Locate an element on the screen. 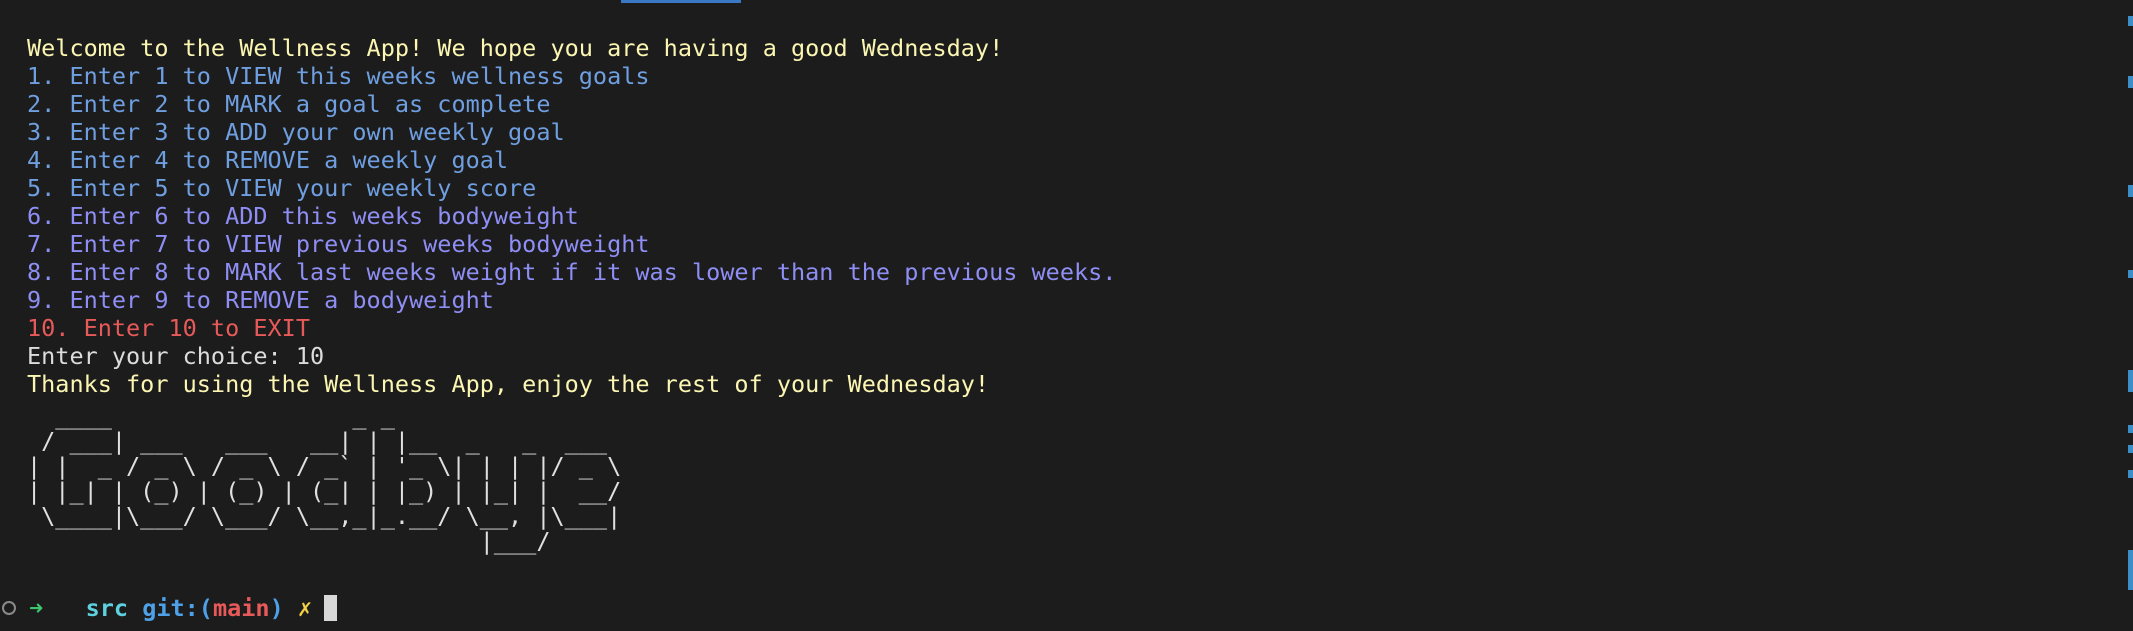  menu-option-10: 10. Enter 10 to EXIT is located at coordinates (168, 328).